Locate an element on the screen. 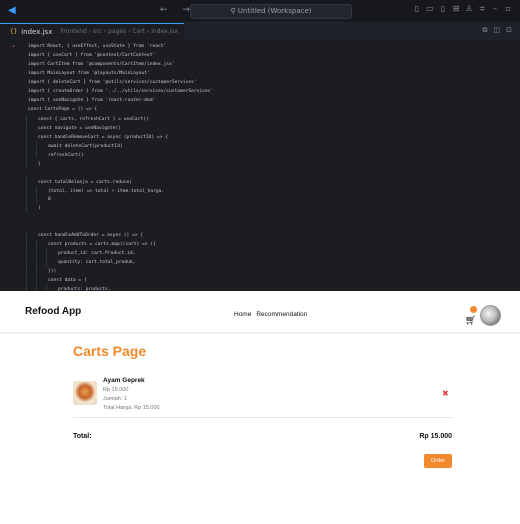 This screenshot has width=520, height=524. cart-icon: 🛒︎ is located at coordinates (471, 321).